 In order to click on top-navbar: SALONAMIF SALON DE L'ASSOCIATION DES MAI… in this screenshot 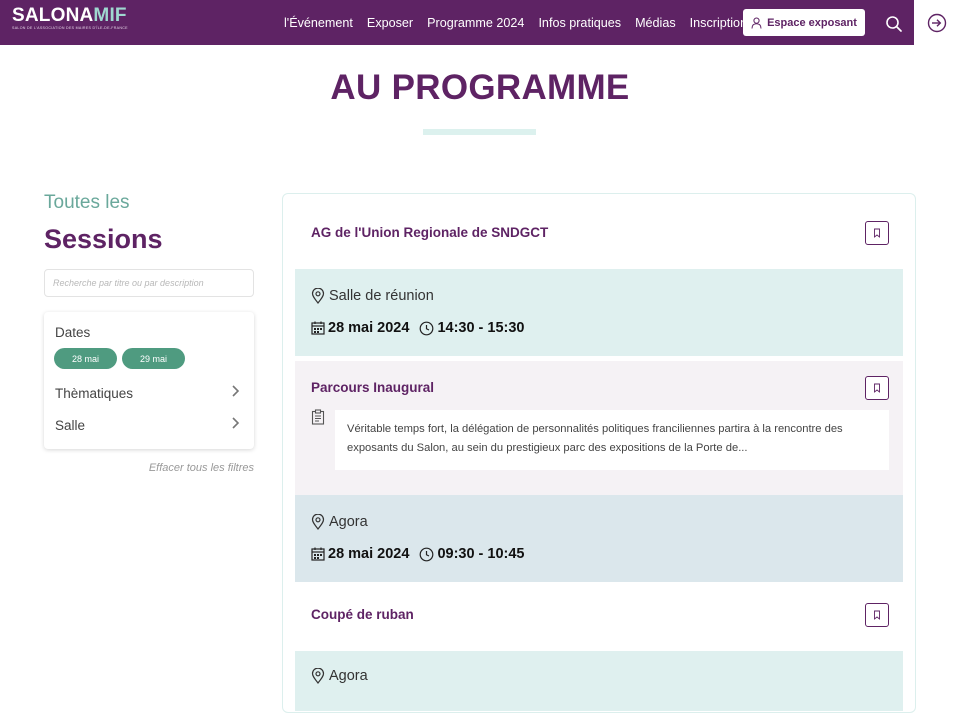, I will do `click(480, 22)`.